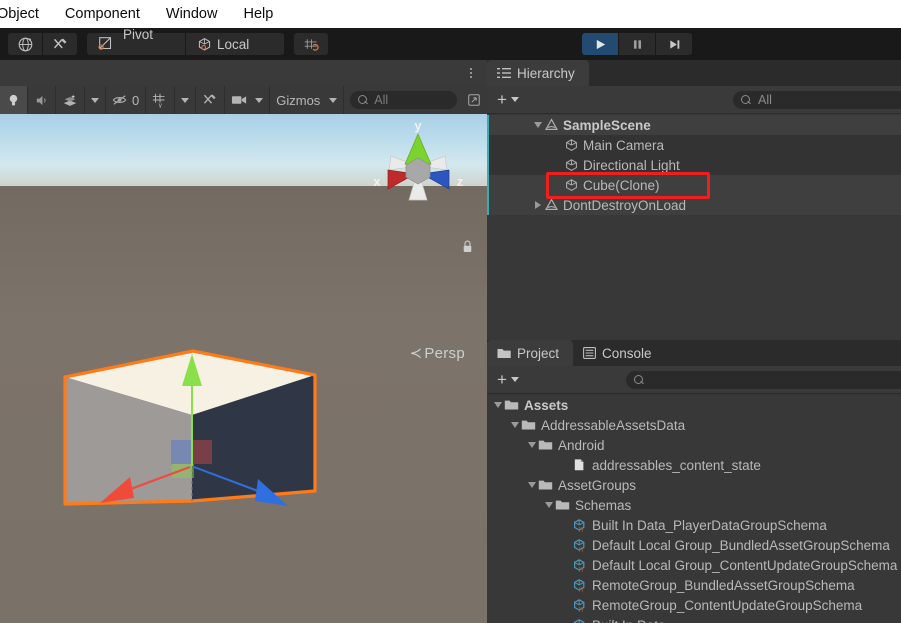 Image resolution: width=901 pixels, height=623 pixels. I want to click on expand-icon, so click(474, 100).